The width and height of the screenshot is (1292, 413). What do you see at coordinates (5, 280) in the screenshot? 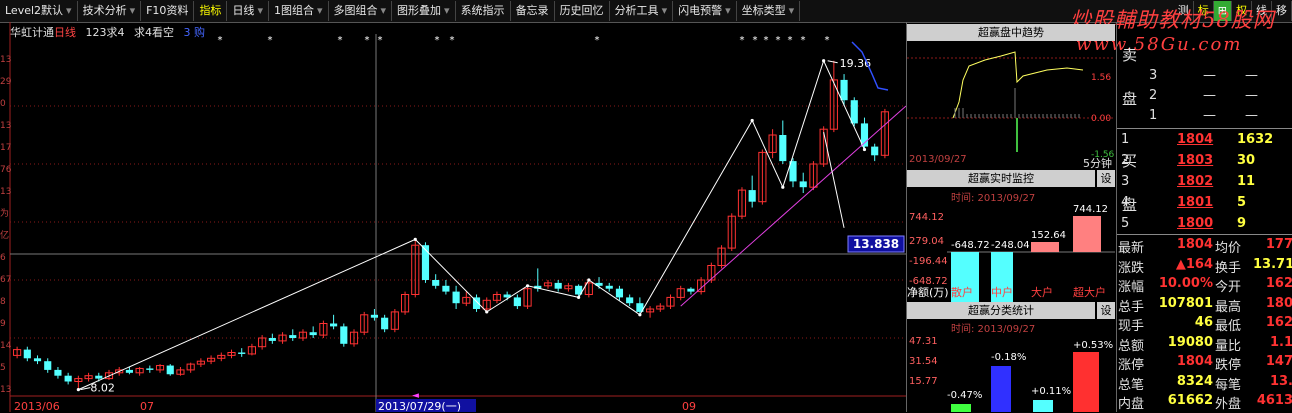
I see `left-axis-label: 67` at bounding box center [5, 280].